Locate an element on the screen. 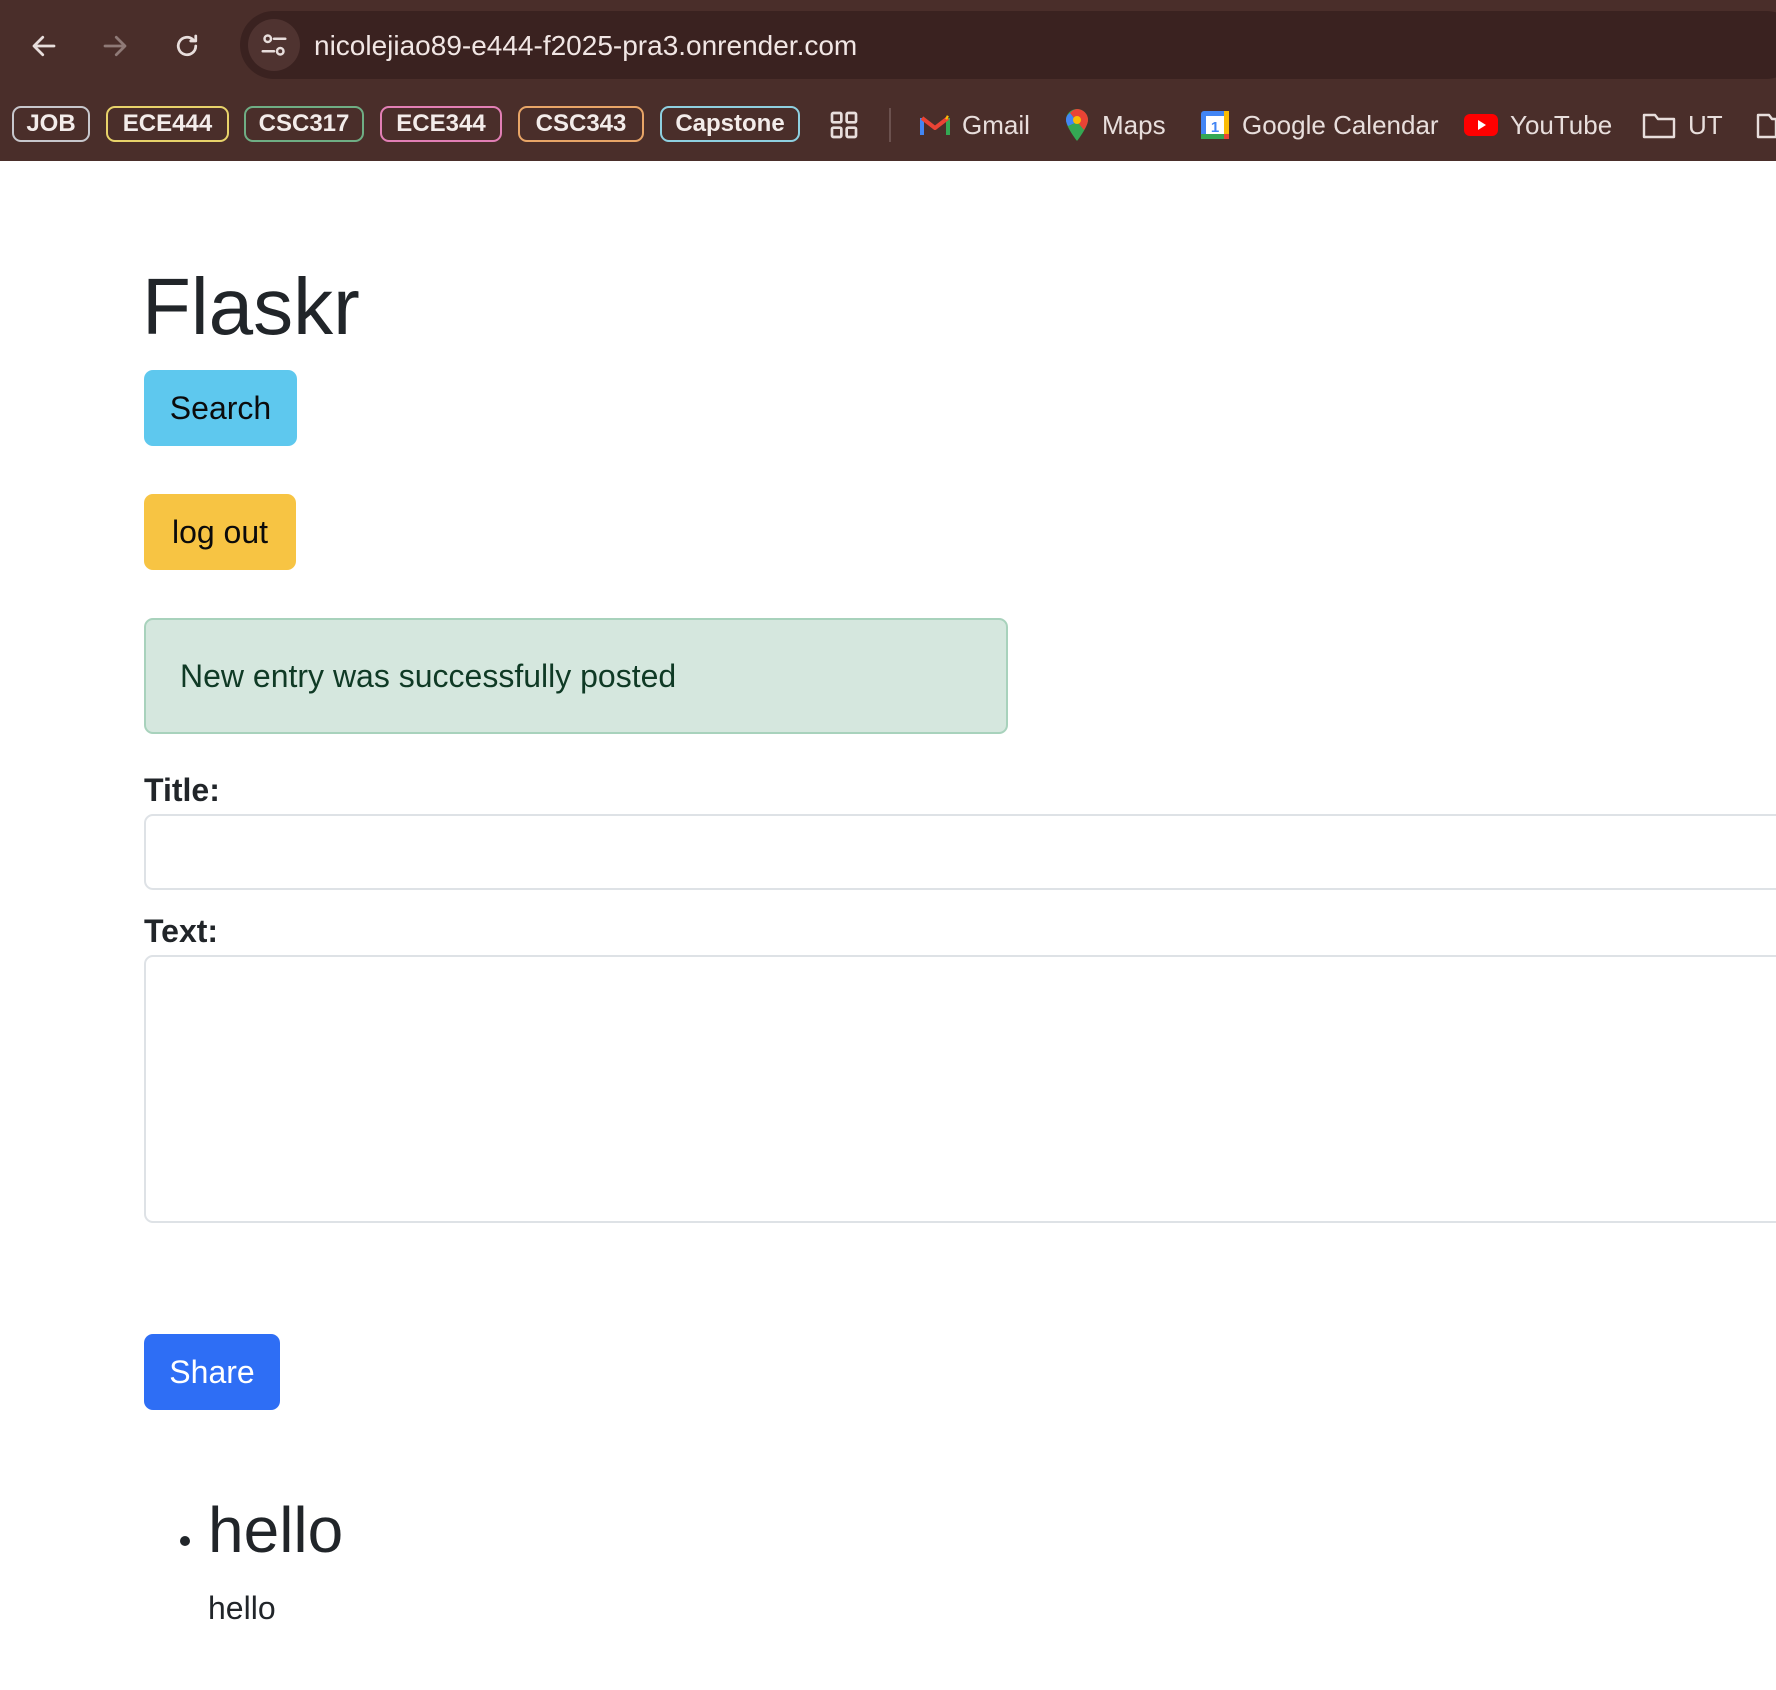 The width and height of the screenshot is (1776, 1690). apps-button is located at coordinates (844, 125).